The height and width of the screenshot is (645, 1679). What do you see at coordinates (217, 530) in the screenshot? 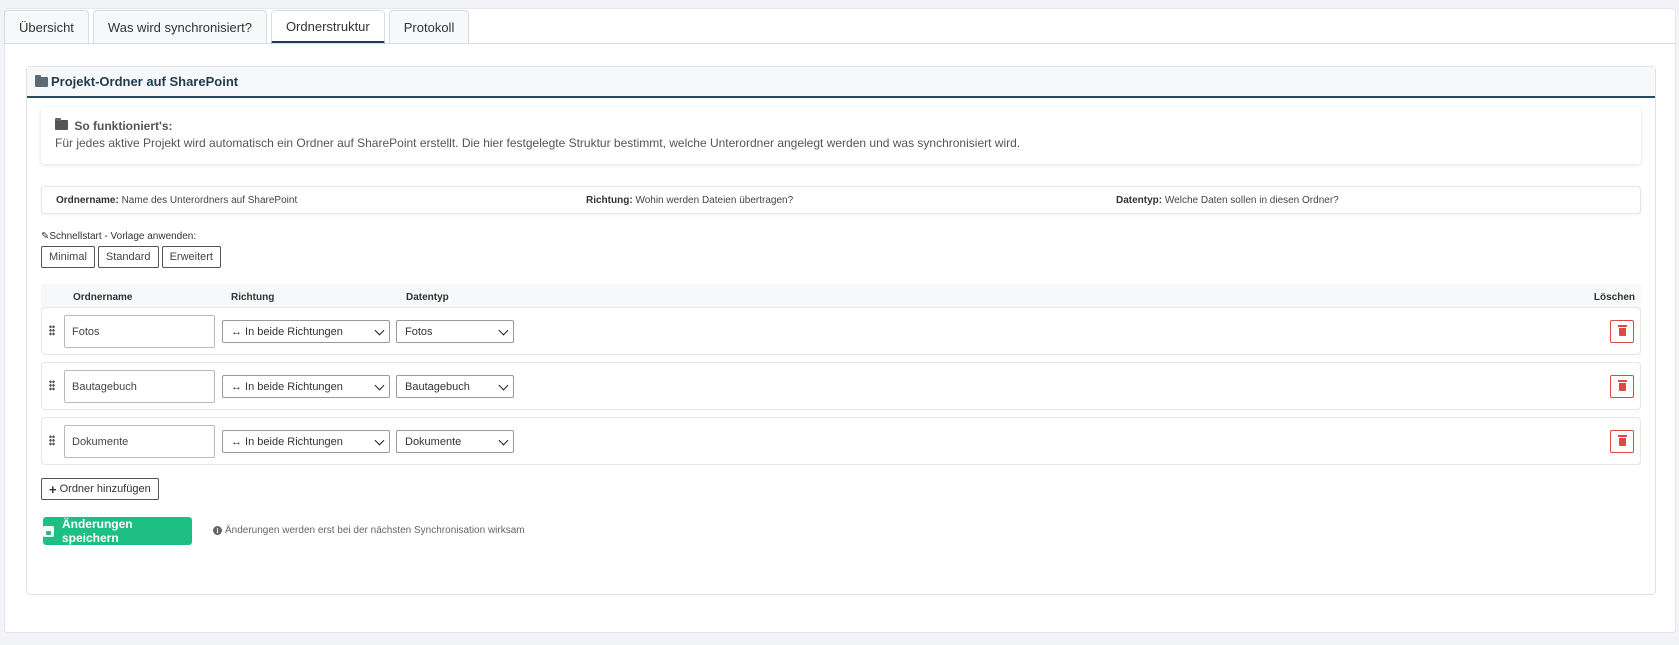
I see `info-icon: i` at bounding box center [217, 530].